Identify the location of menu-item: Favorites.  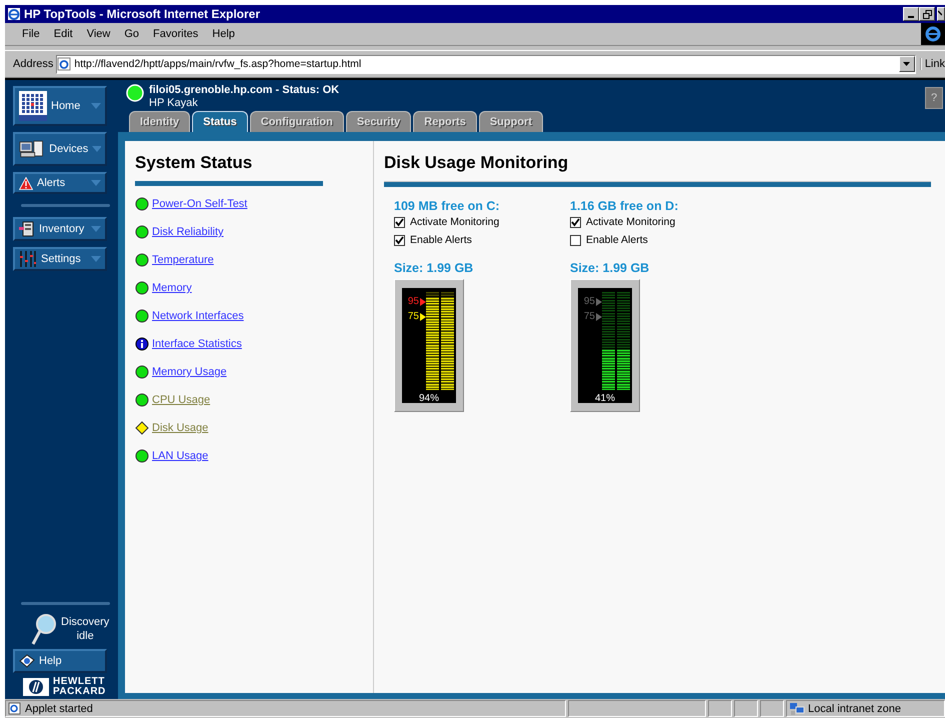
(176, 34).